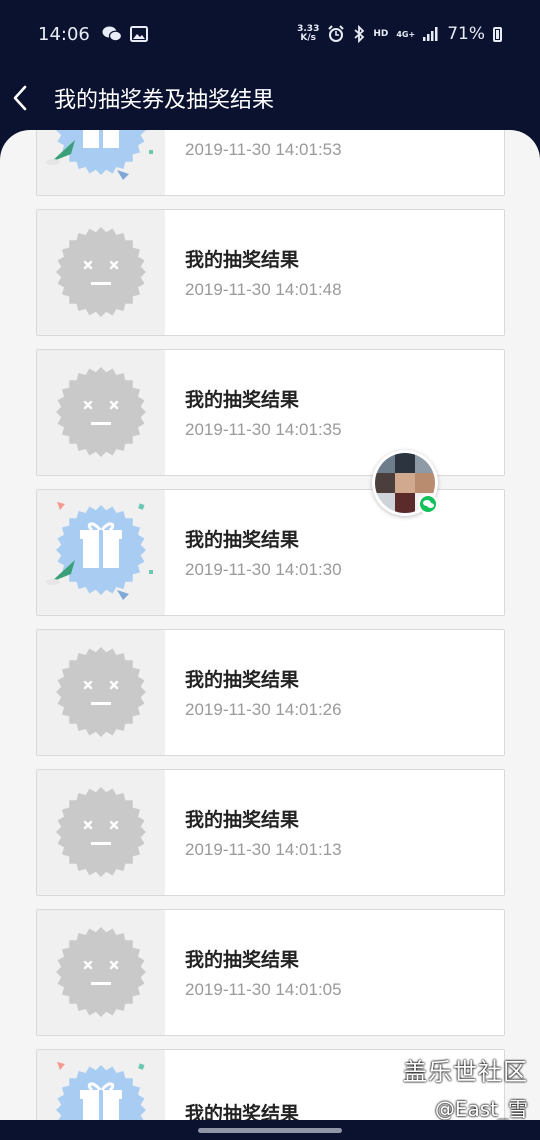  I want to click on page-title: 我的抽奖券及抽奖结果, so click(164, 100).